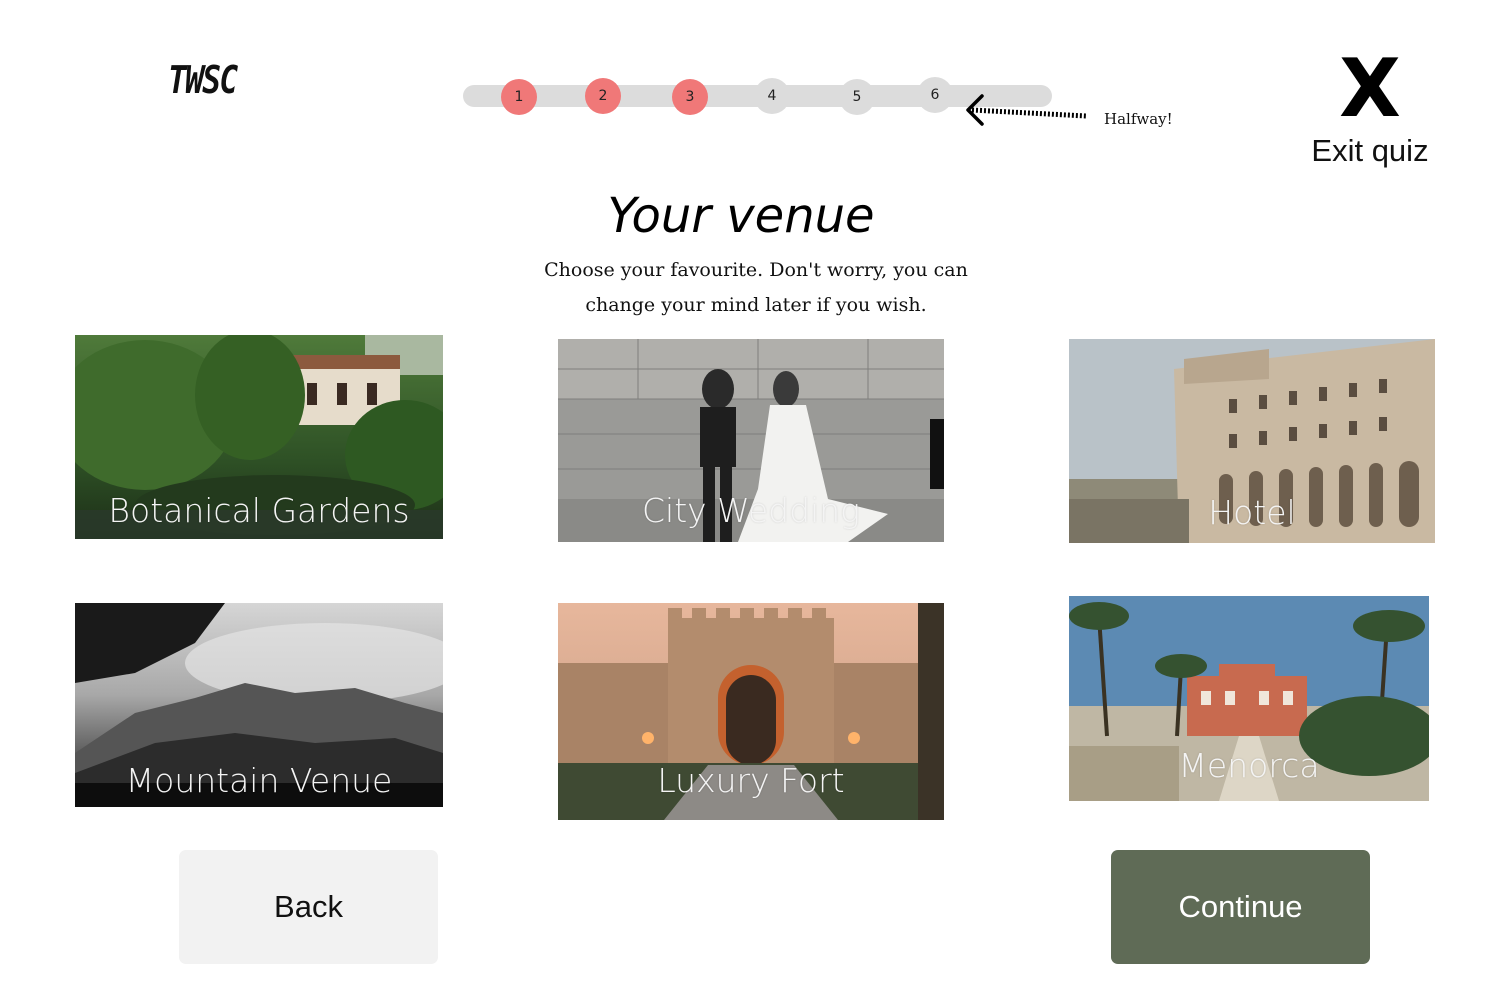 This screenshot has width=1512, height=982. I want to click on venue-card-menorca: Menorca, so click(1249, 698).